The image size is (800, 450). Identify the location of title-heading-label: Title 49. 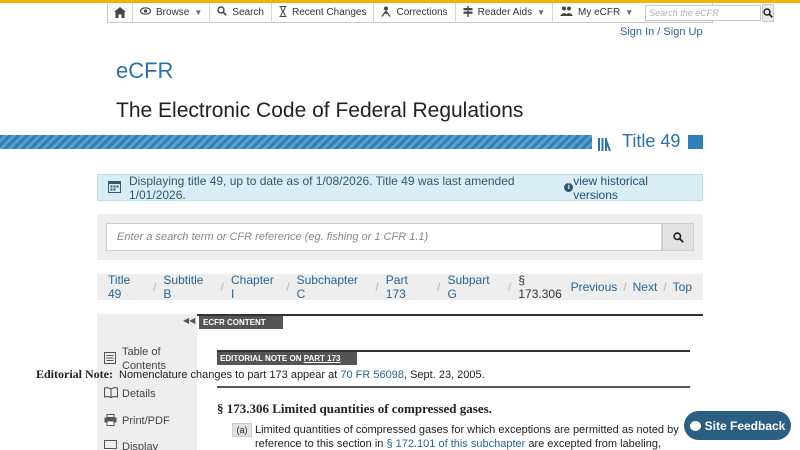
(651, 141).